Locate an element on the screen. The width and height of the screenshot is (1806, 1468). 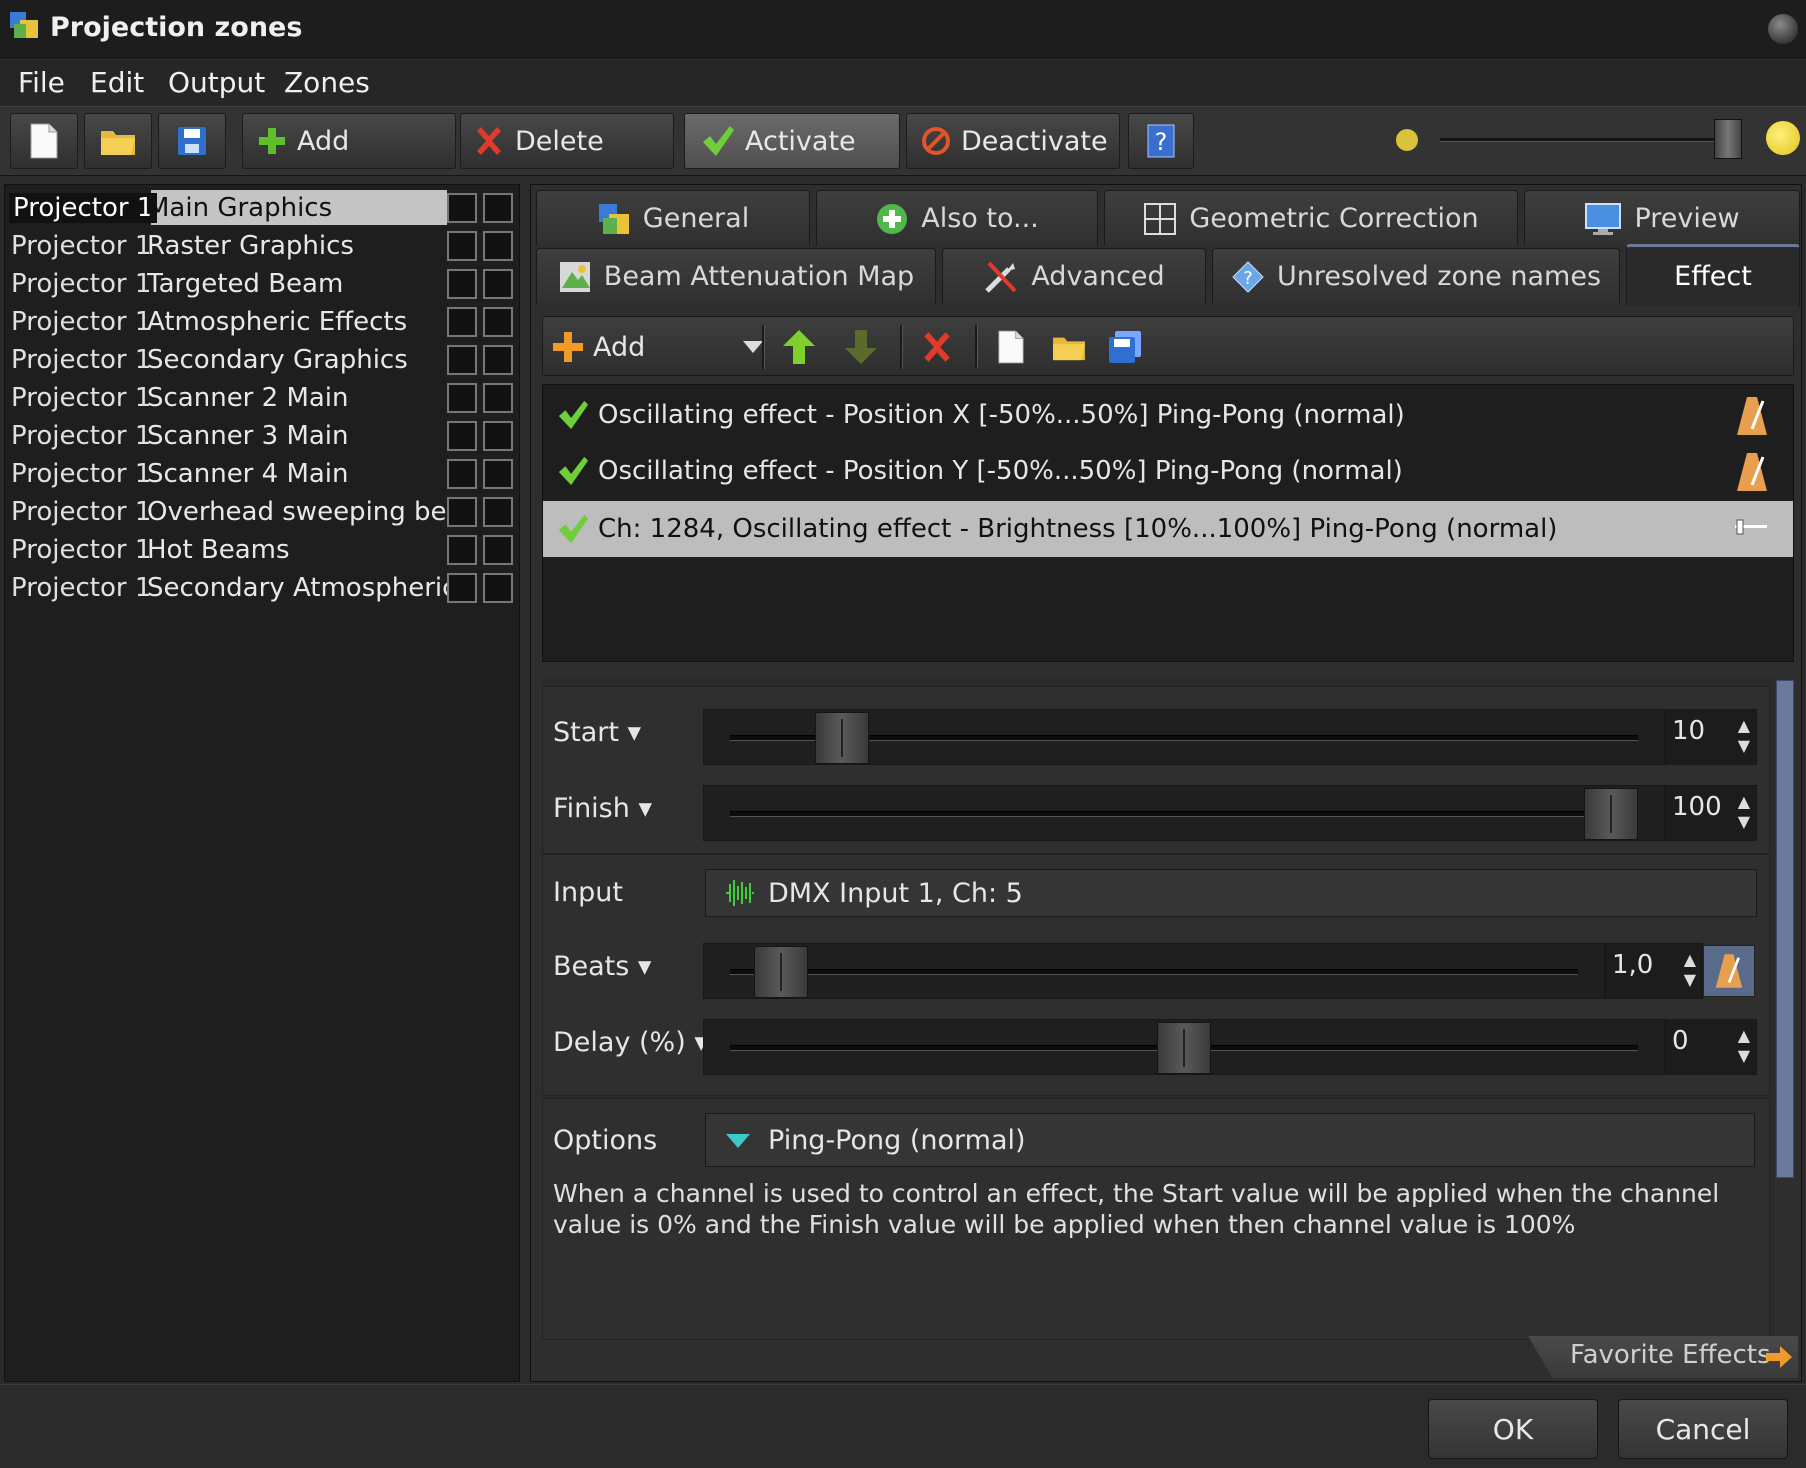
save-button is located at coordinates (192, 141).